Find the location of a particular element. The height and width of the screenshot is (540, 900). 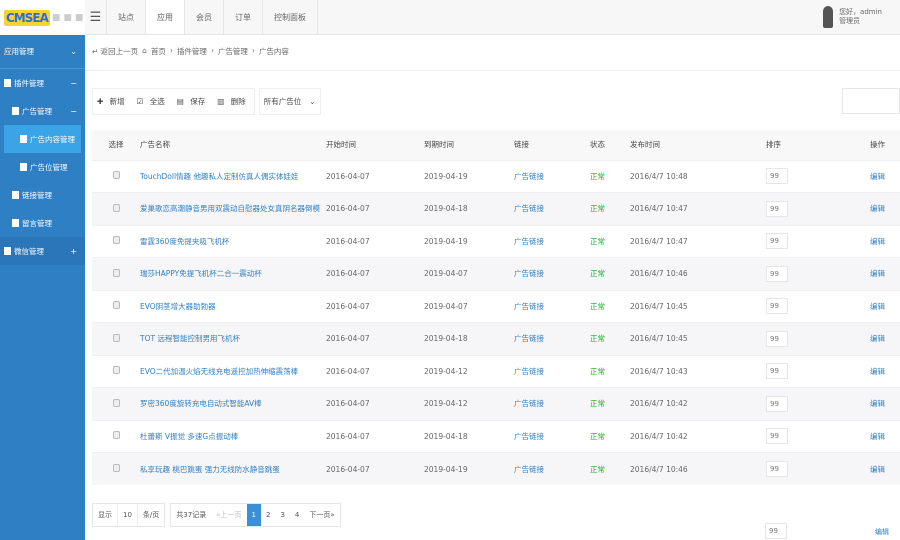

sidebar-label: 广告内容管理 is located at coordinates (52, 139).